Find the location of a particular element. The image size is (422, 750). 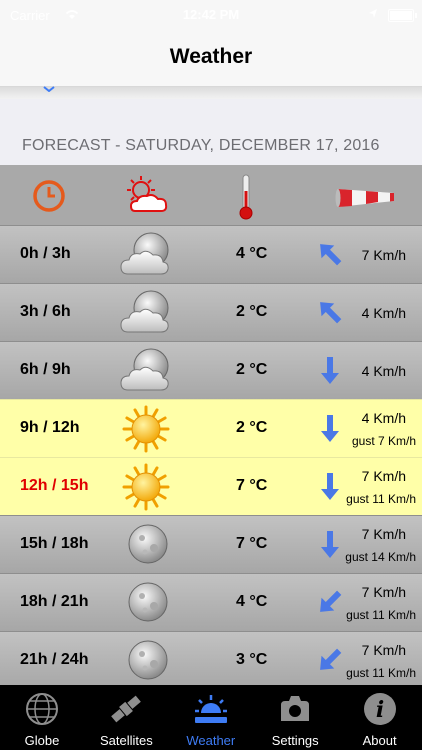

table-row: 3h / 6h 2 °C 4 Km/h is located at coordinates (211, 312).